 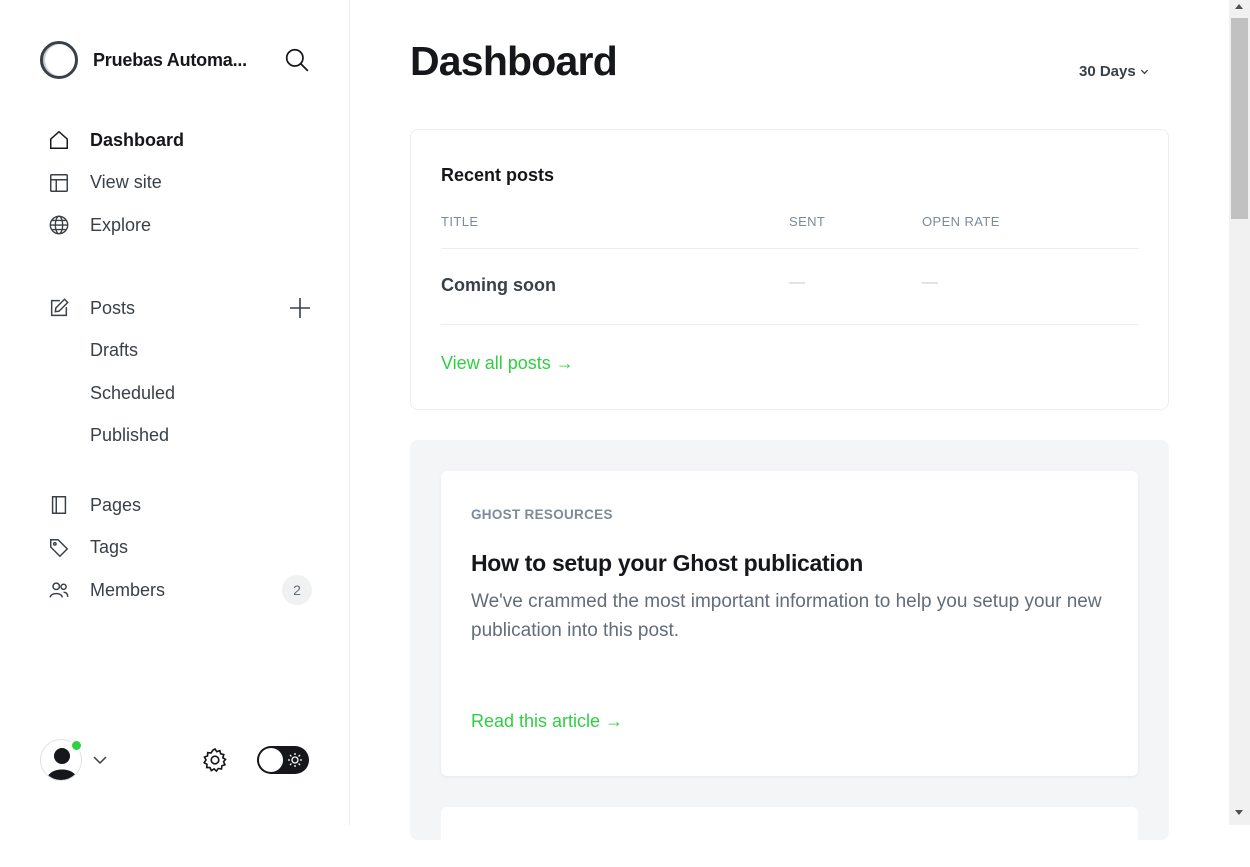 What do you see at coordinates (59, 225) in the screenshot?
I see `globe-icon` at bounding box center [59, 225].